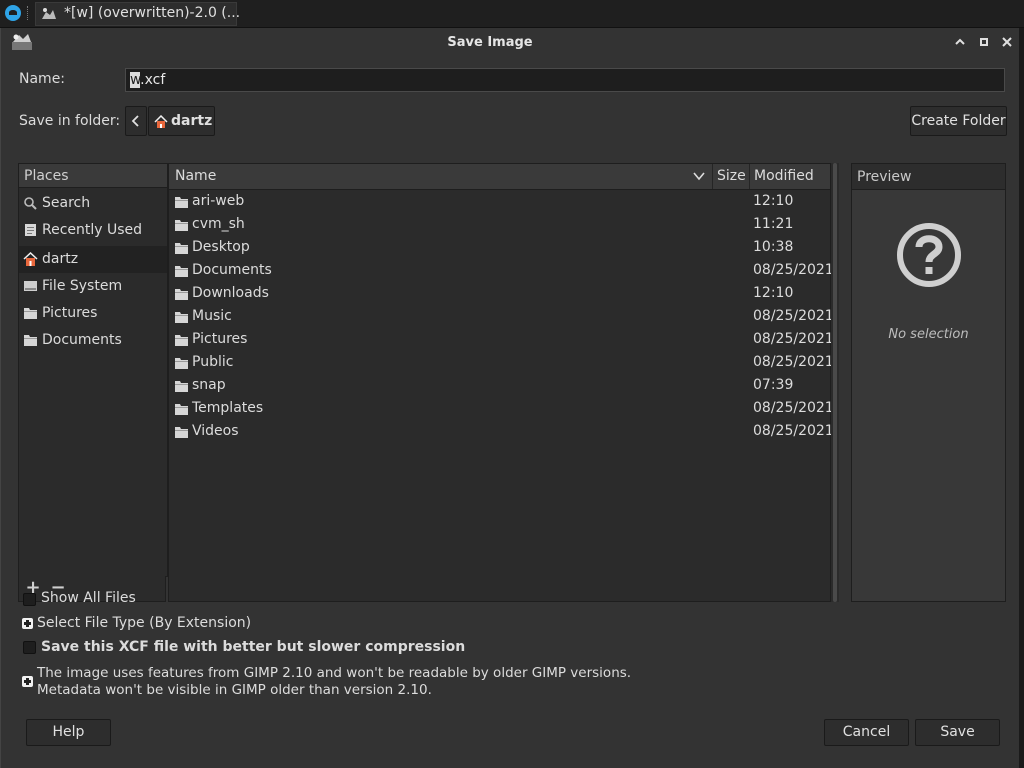 This screenshot has width=1024, height=768. Describe the element at coordinates (93, 203) in the screenshot. I see `places-item-search: Search` at that location.